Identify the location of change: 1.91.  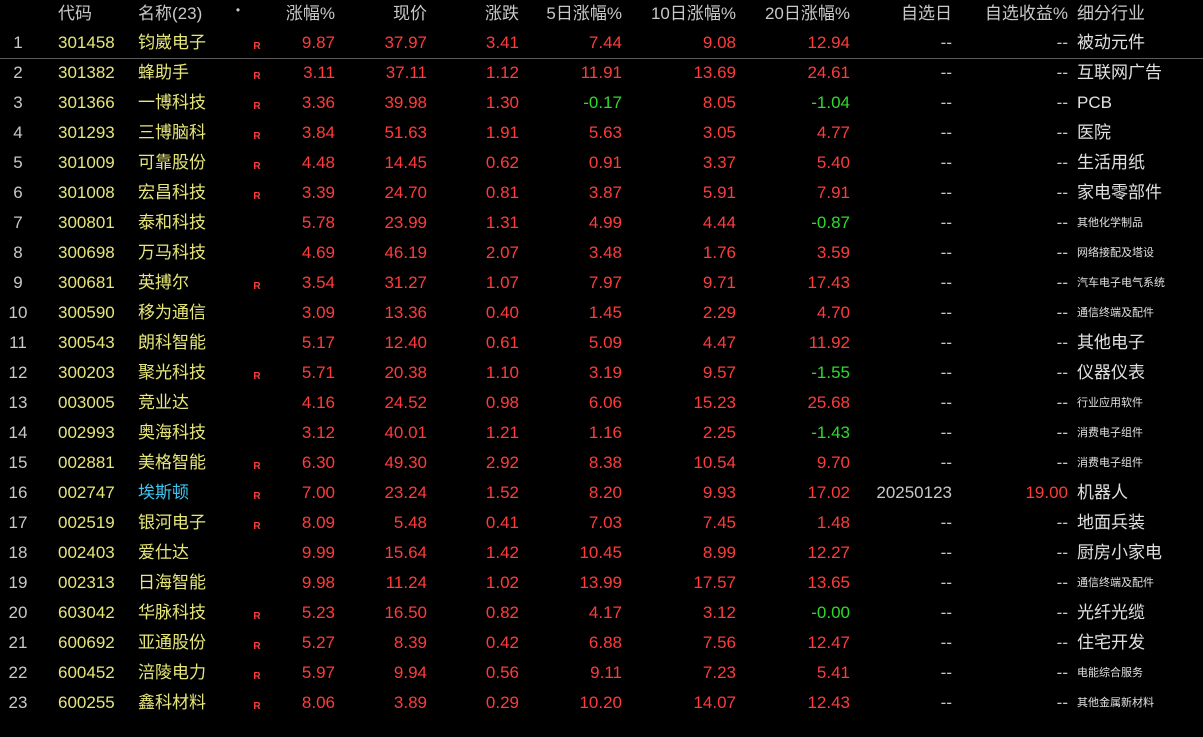
(502, 132).